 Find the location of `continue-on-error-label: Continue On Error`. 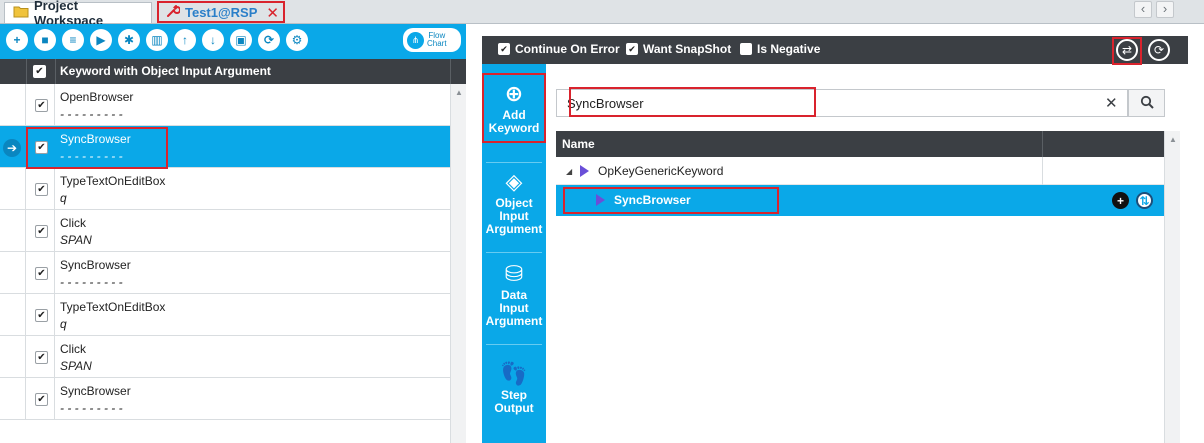

continue-on-error-label: Continue On Error is located at coordinates (567, 49).